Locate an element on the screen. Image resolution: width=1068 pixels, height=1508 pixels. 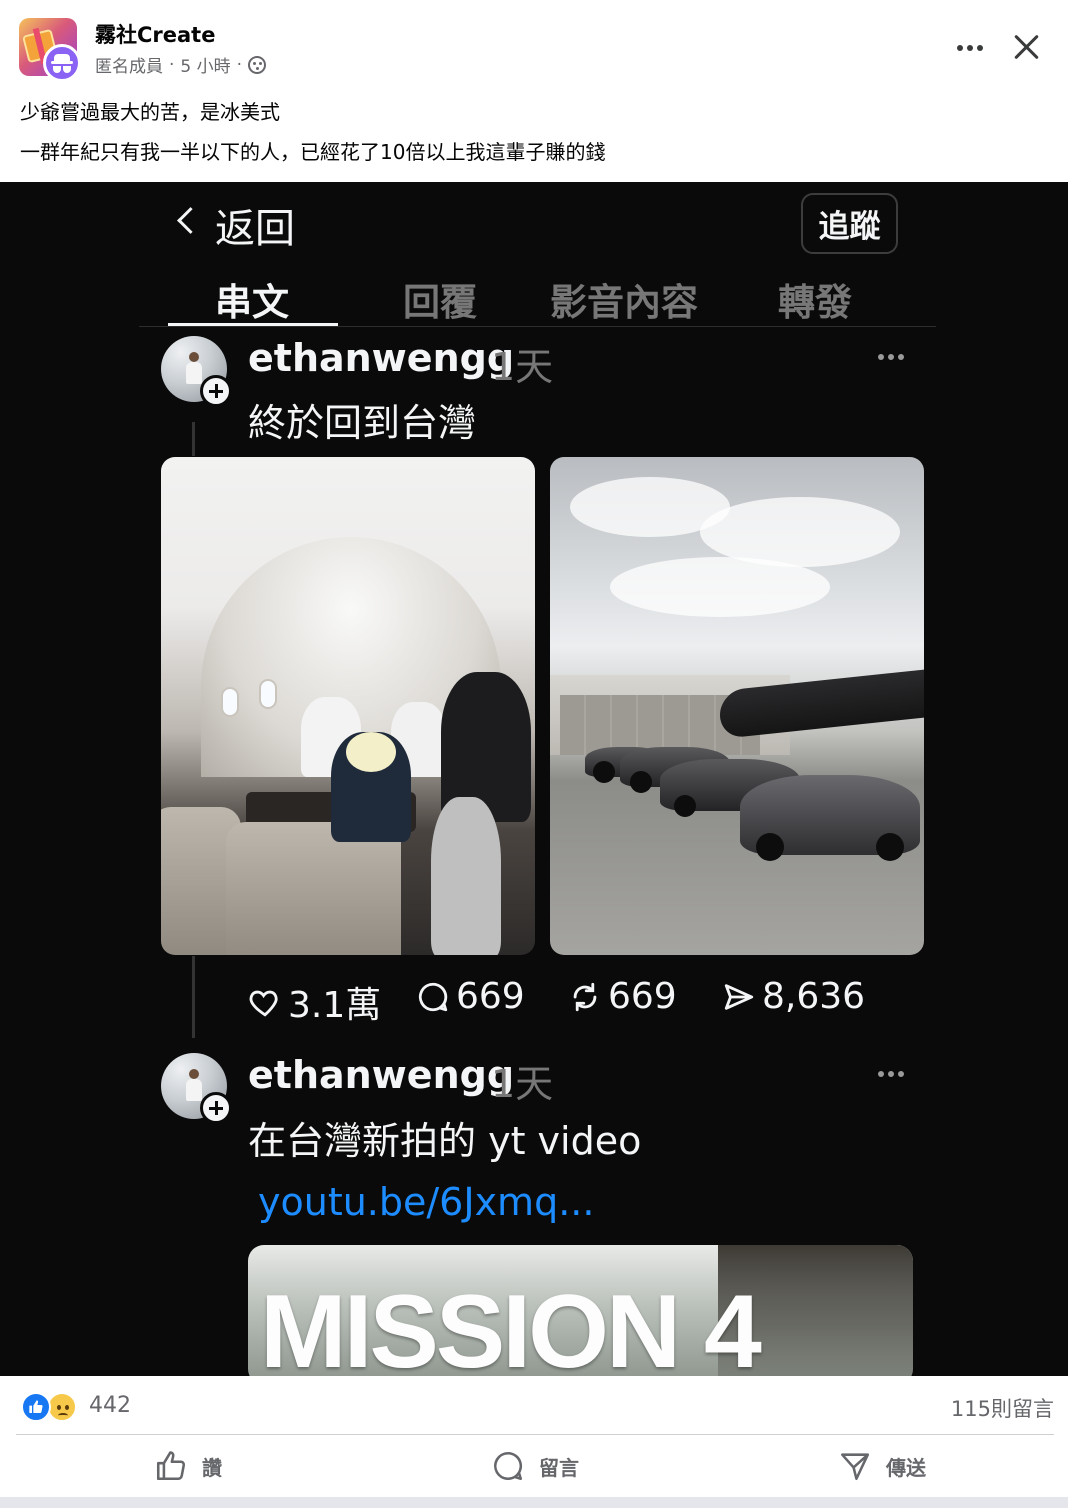
repost-icon is located at coordinates (585, 996).